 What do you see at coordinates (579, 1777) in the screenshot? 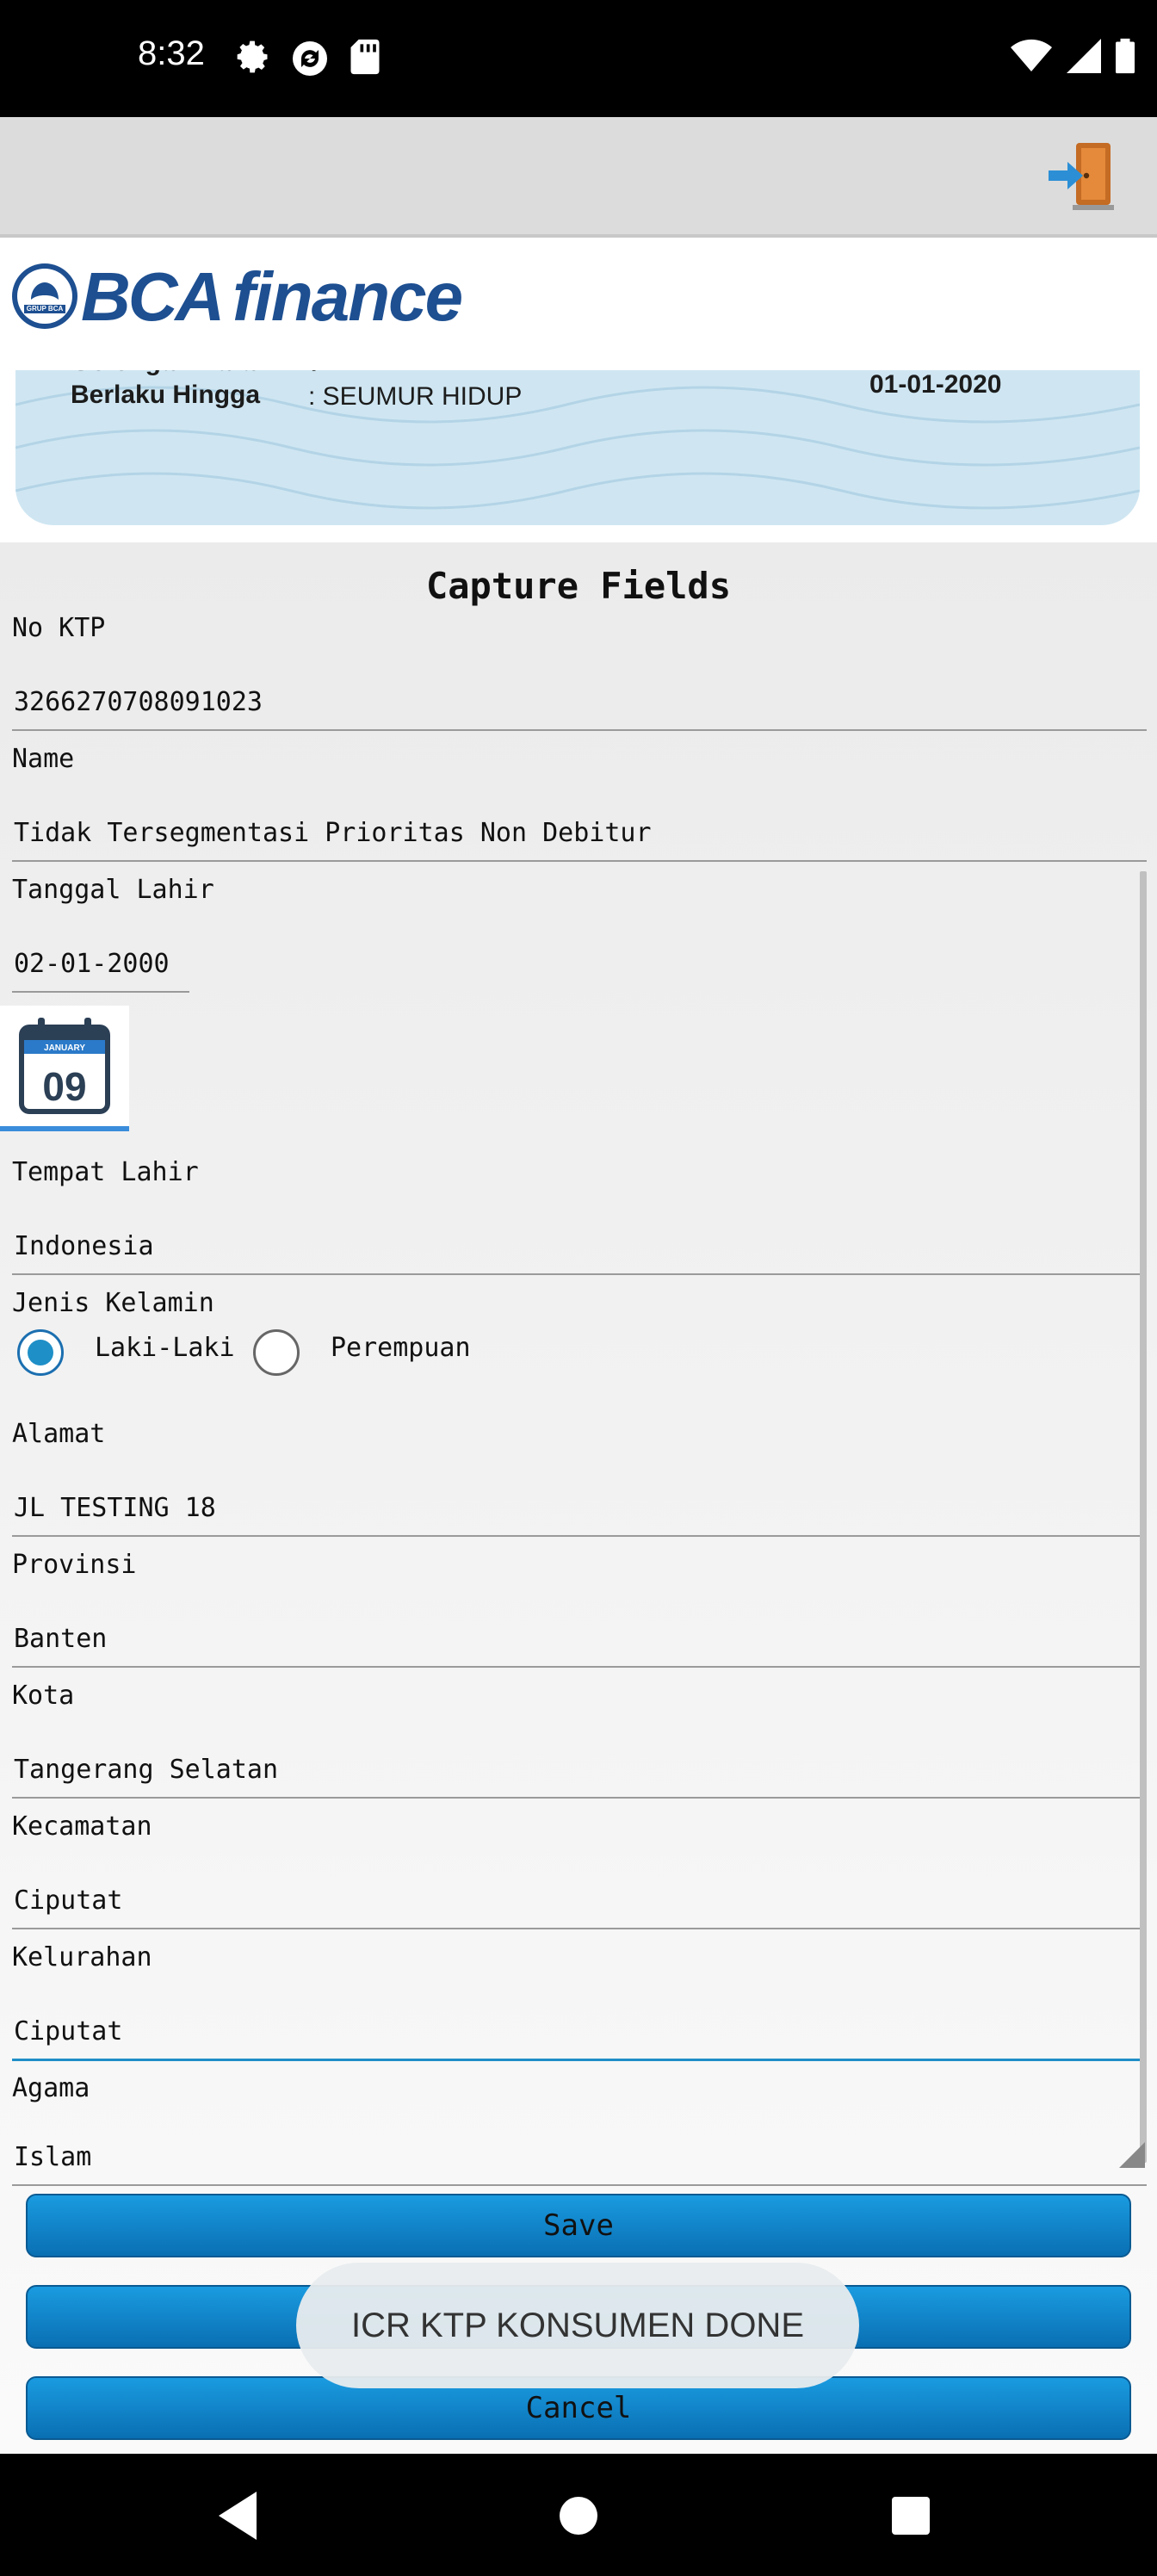
I see `kota-input: Tangerang Selatan` at bounding box center [579, 1777].